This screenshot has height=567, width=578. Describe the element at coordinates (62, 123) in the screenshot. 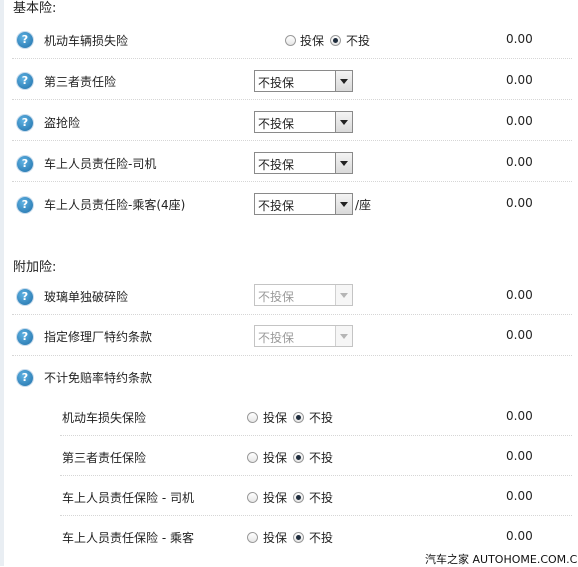

I see `label-theft: 盗抢险` at that location.